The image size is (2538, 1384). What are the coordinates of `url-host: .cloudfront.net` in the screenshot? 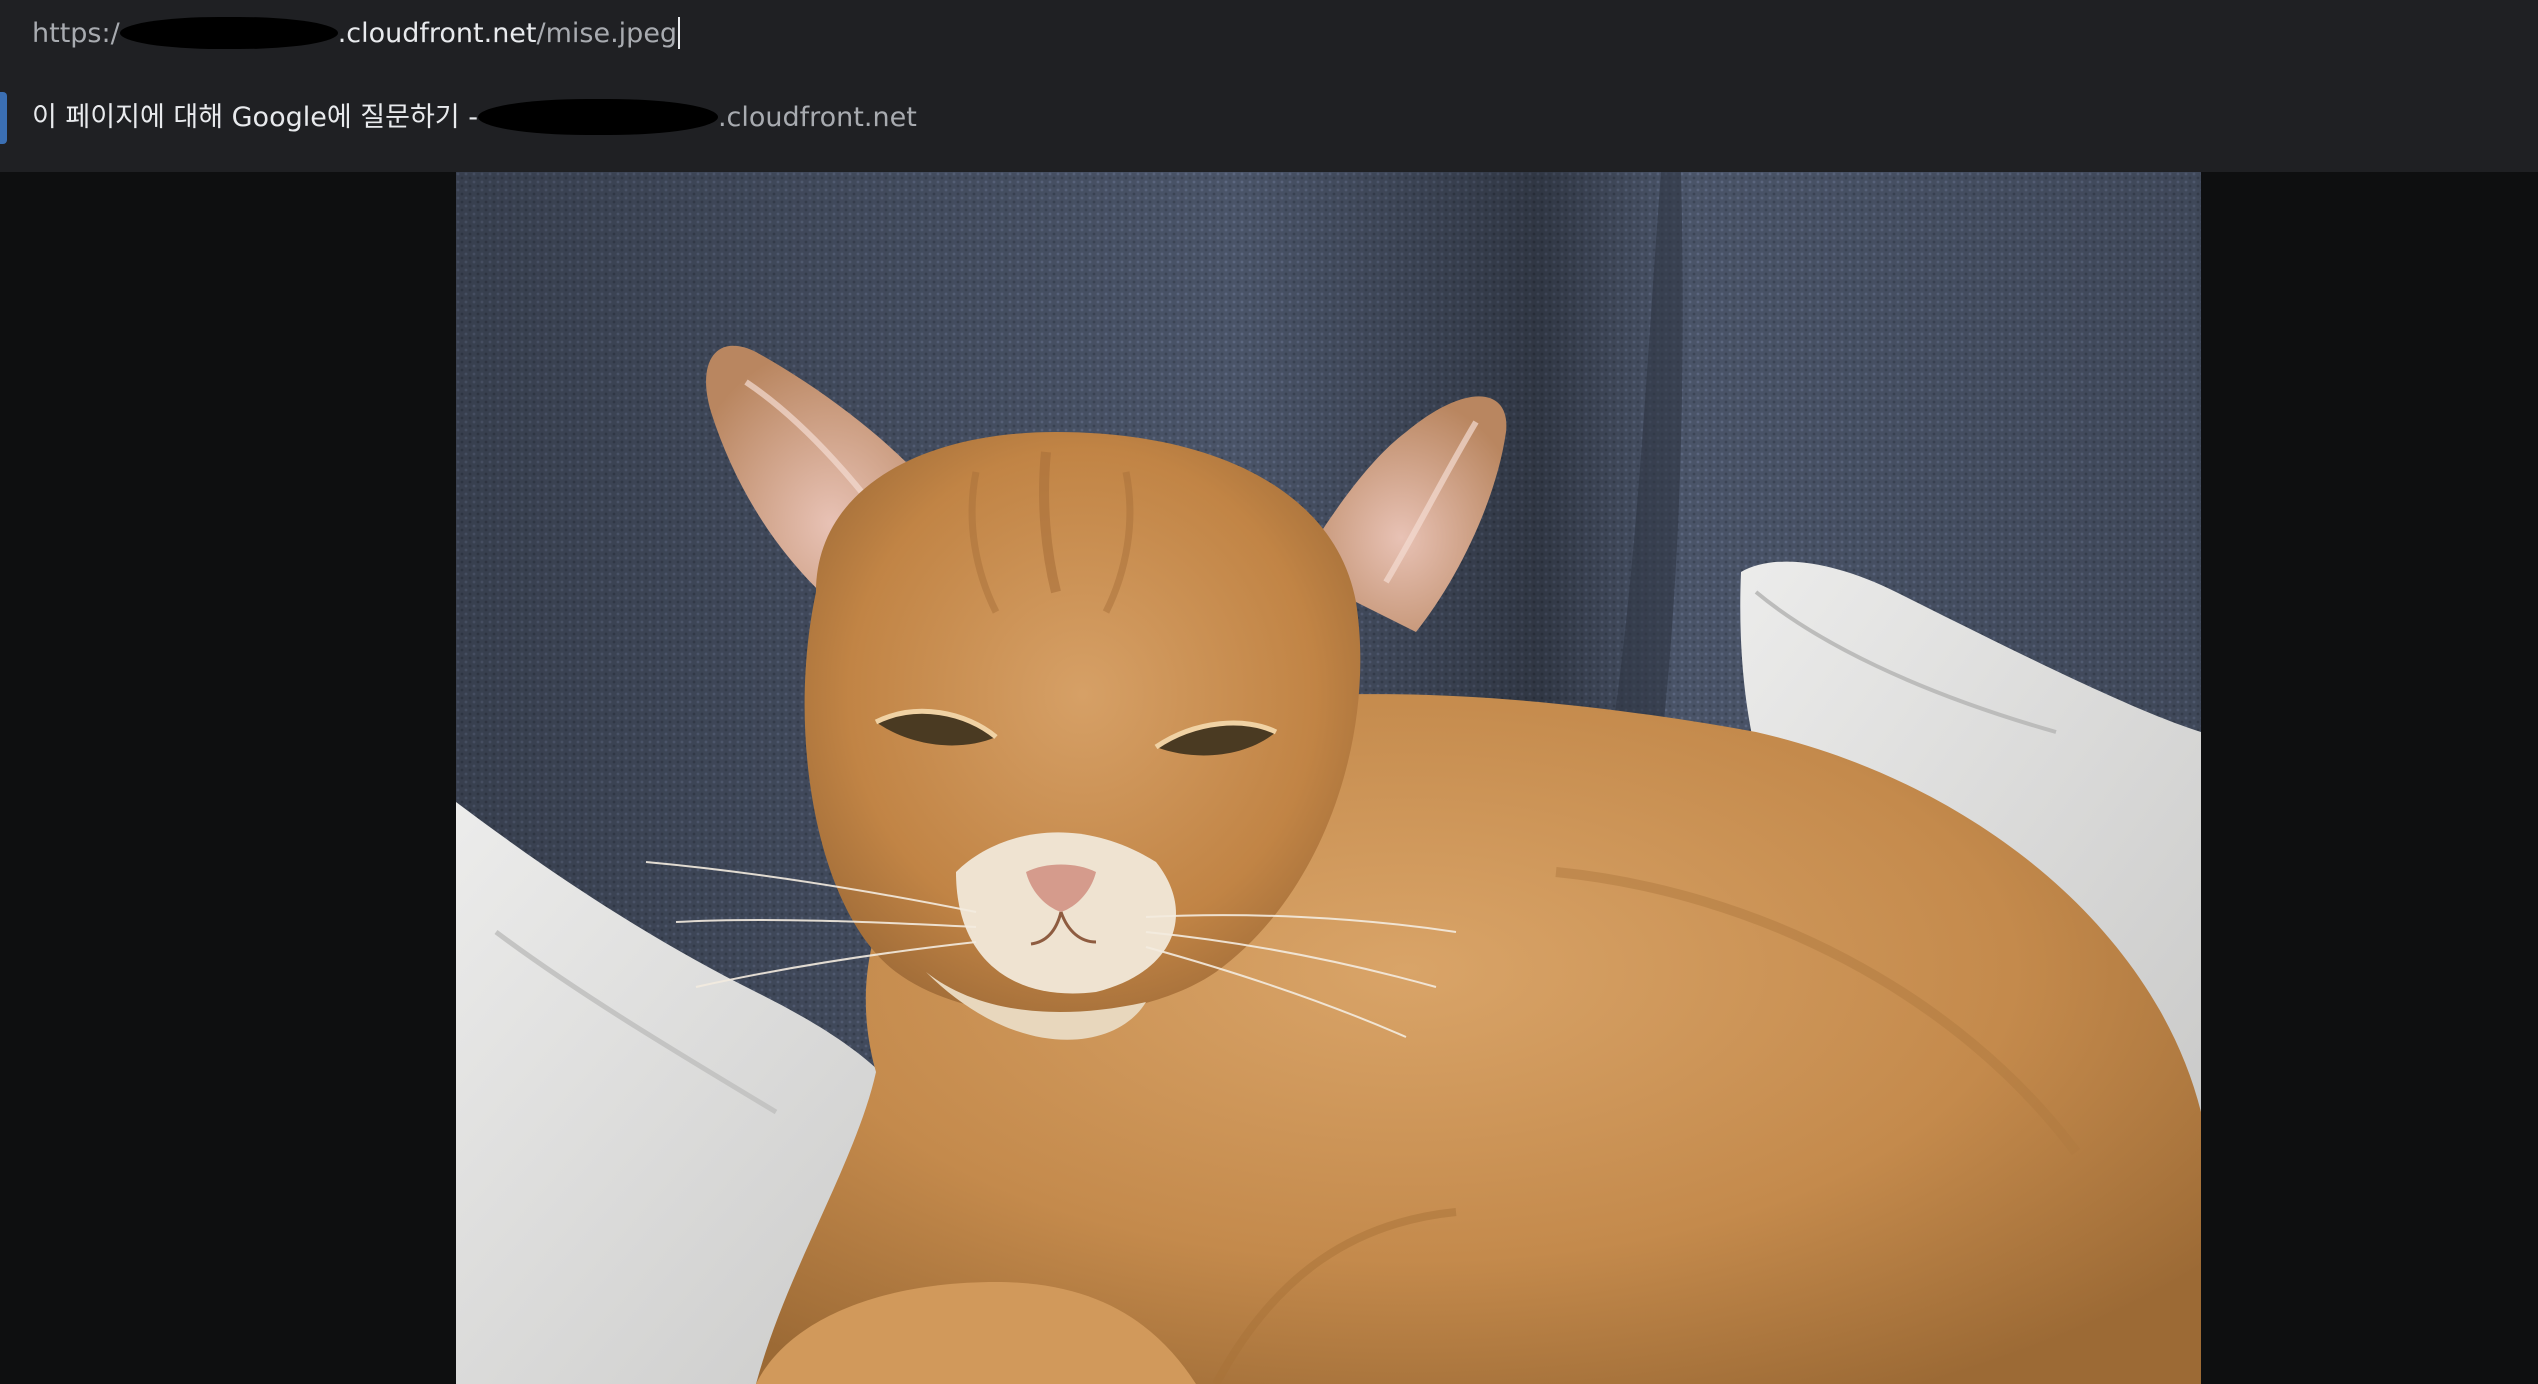 It's located at (437, 33).